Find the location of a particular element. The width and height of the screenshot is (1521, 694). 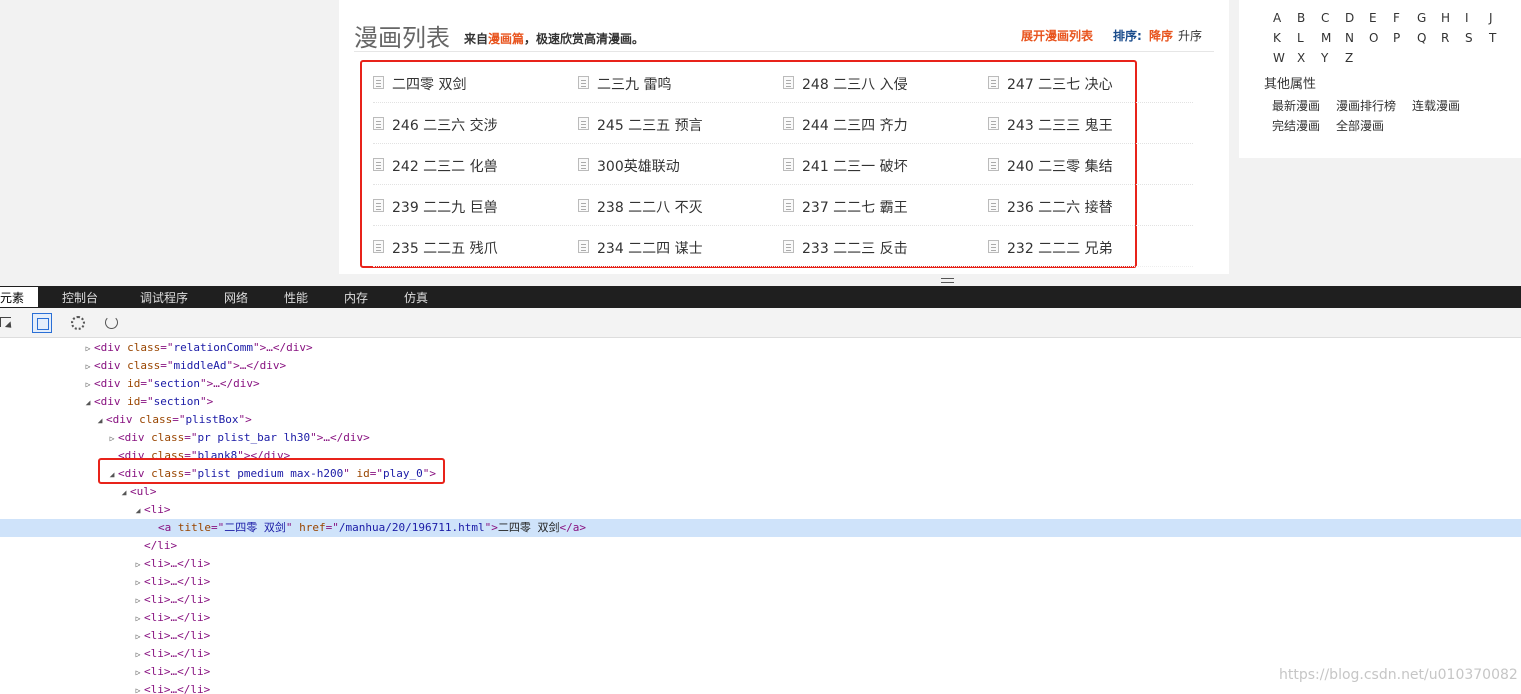

dom-node: ◢ <div class="plistBox"> is located at coordinates (760, 420).